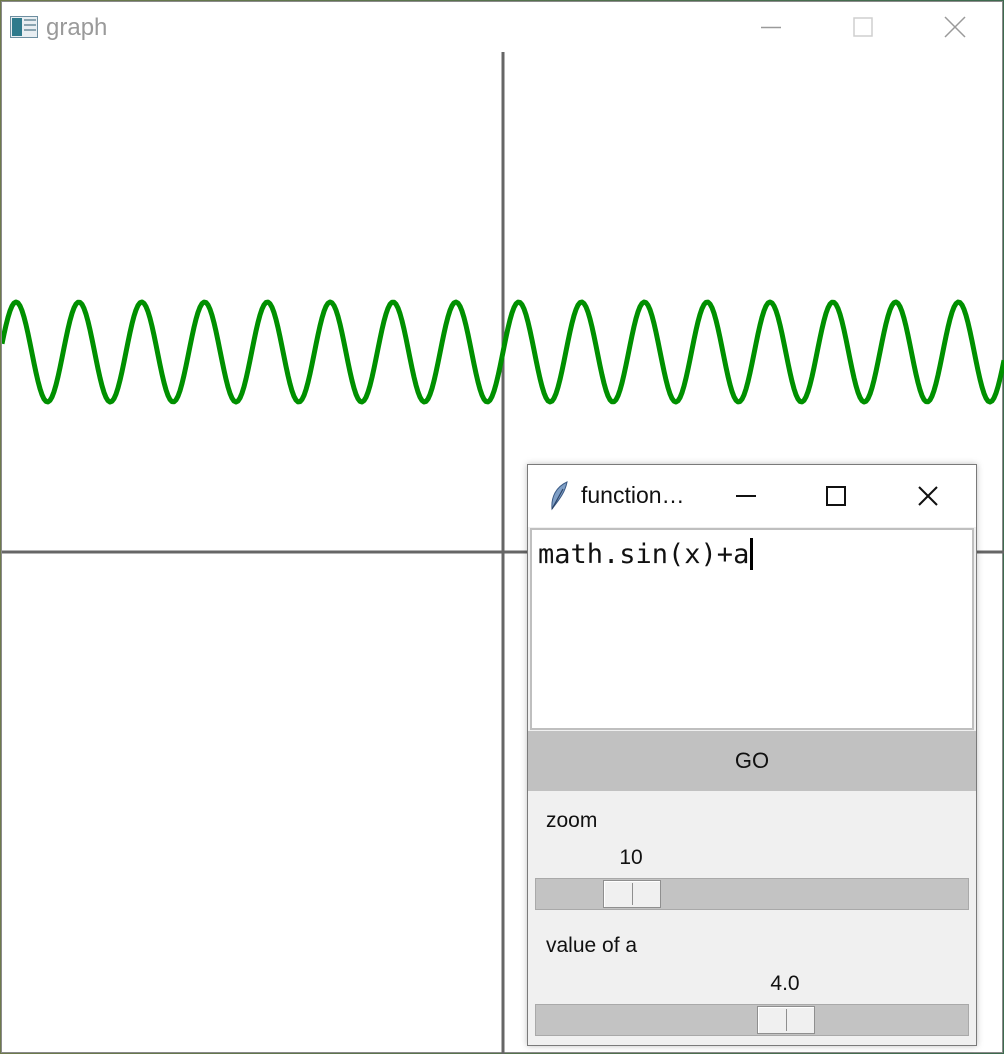  I want to click on a-label: value of a, so click(592, 945).